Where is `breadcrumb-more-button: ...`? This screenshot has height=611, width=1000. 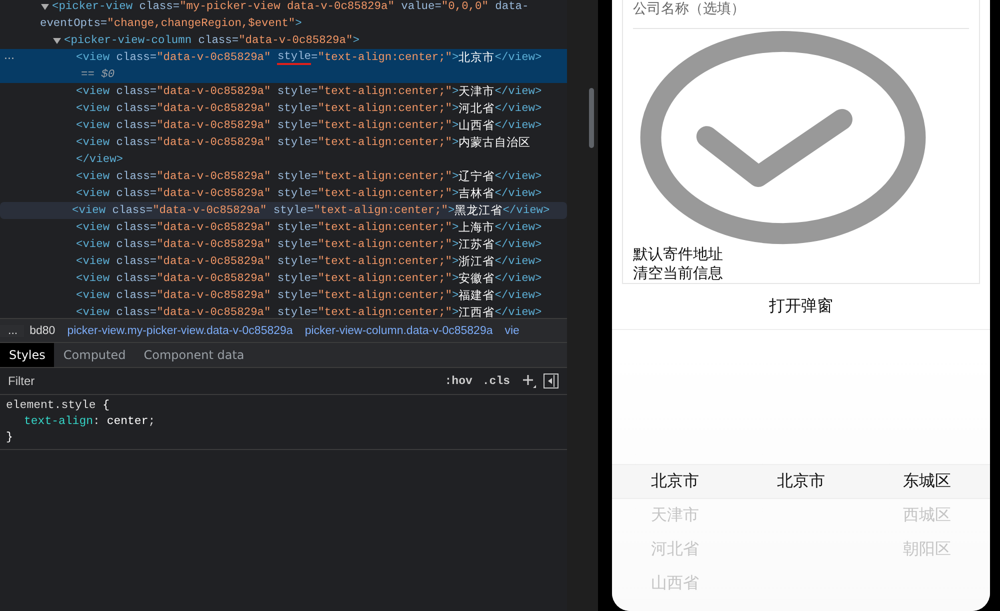 breadcrumb-more-button: ... is located at coordinates (12, 330).